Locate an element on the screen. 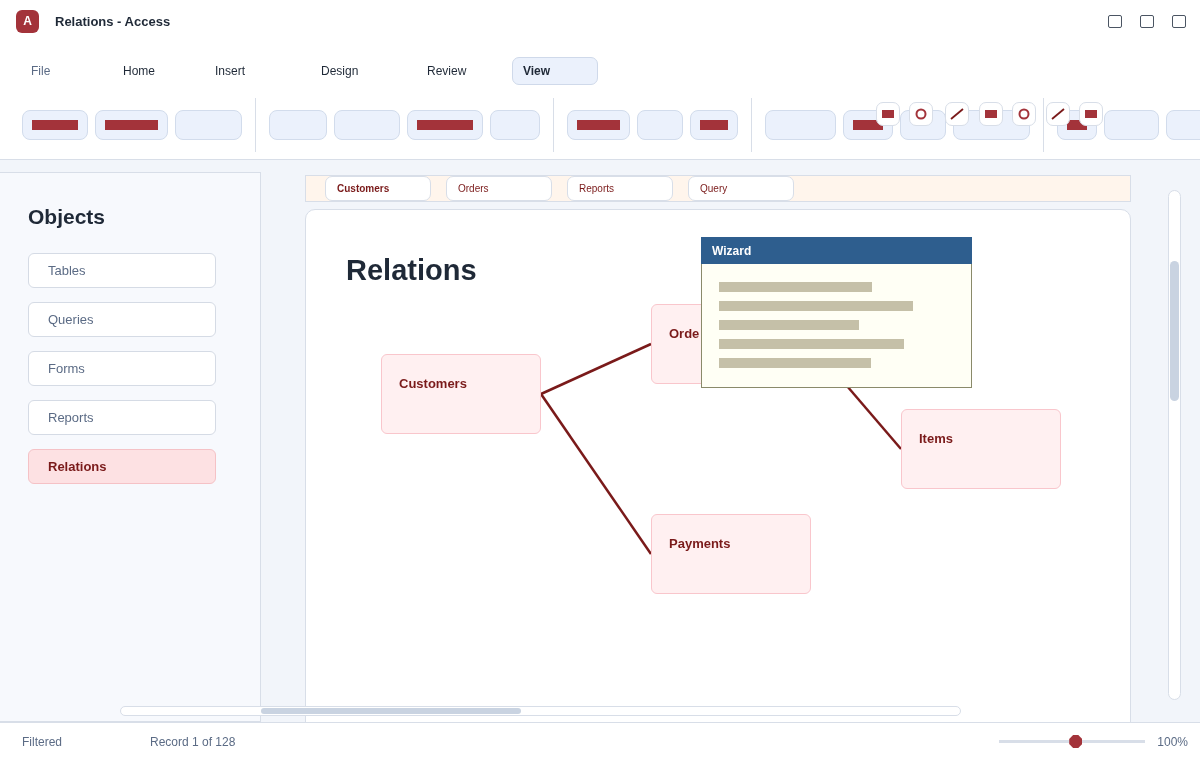 The height and width of the screenshot is (760, 1200). dialog-title: Wizard is located at coordinates (836, 250).